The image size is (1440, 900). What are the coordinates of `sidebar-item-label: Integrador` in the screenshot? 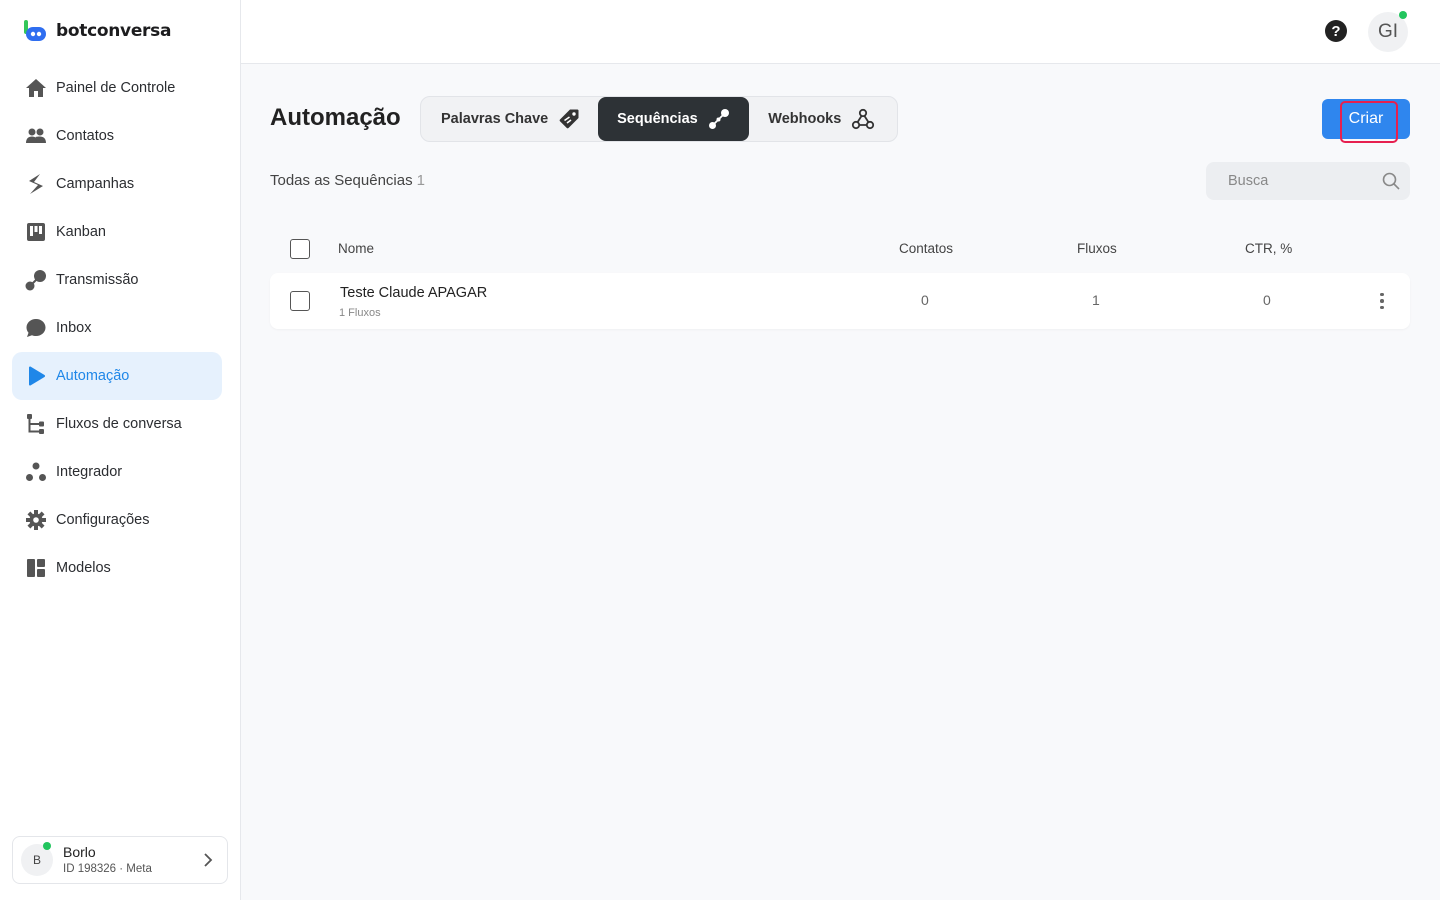 It's located at (89, 472).